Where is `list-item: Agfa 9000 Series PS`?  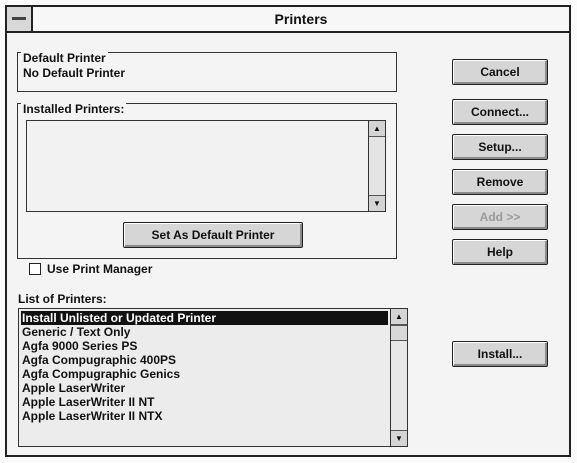
list-item: Agfa 9000 Series PS is located at coordinates (204, 346).